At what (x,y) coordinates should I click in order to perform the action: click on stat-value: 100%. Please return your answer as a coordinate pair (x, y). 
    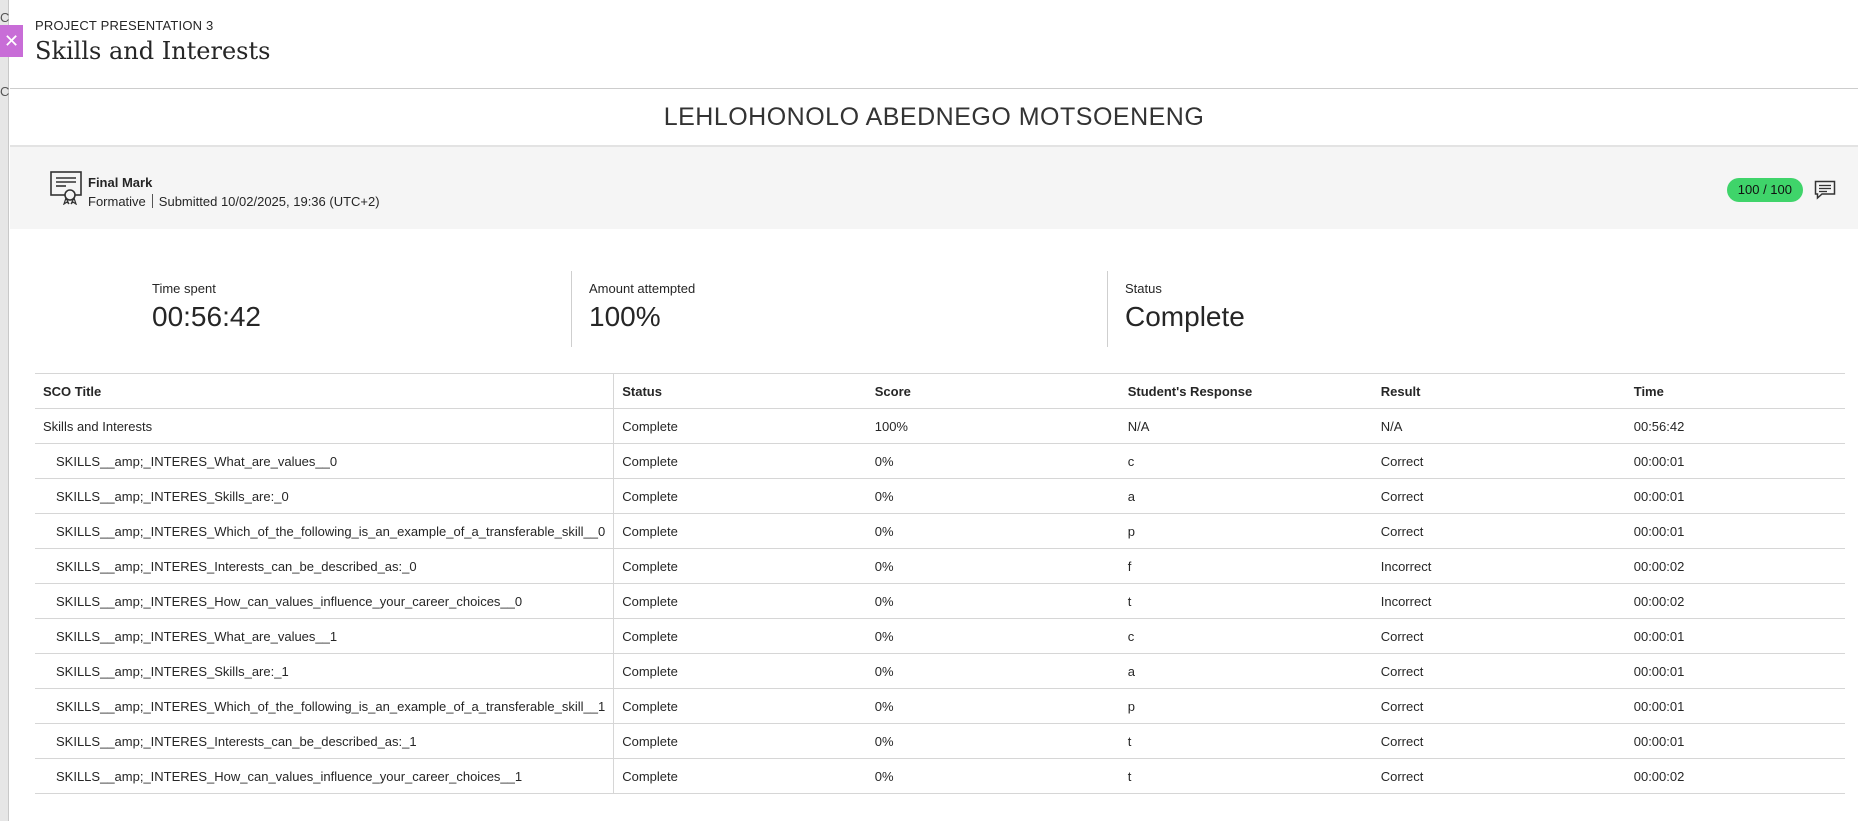
    Looking at the image, I should click on (625, 316).